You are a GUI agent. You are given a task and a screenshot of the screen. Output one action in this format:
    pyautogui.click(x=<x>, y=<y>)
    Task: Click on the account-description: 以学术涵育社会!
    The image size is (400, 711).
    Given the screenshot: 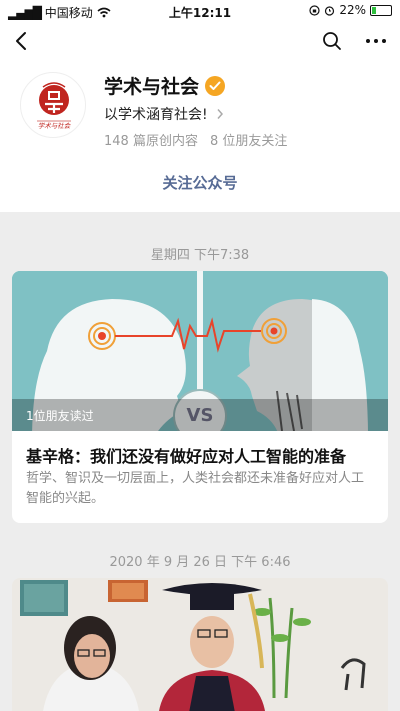 What is the action you would take?
    pyautogui.click(x=164, y=114)
    